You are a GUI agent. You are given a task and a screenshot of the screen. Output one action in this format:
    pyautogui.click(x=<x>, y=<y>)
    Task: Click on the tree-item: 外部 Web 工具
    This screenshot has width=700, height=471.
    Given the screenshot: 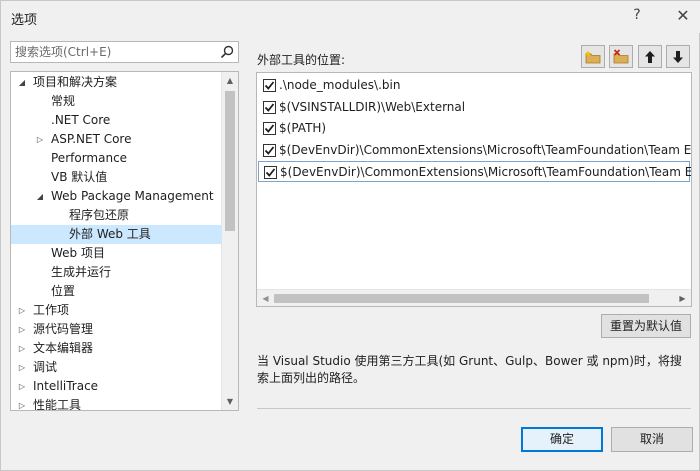 What is the action you would take?
    pyautogui.click(x=116, y=234)
    